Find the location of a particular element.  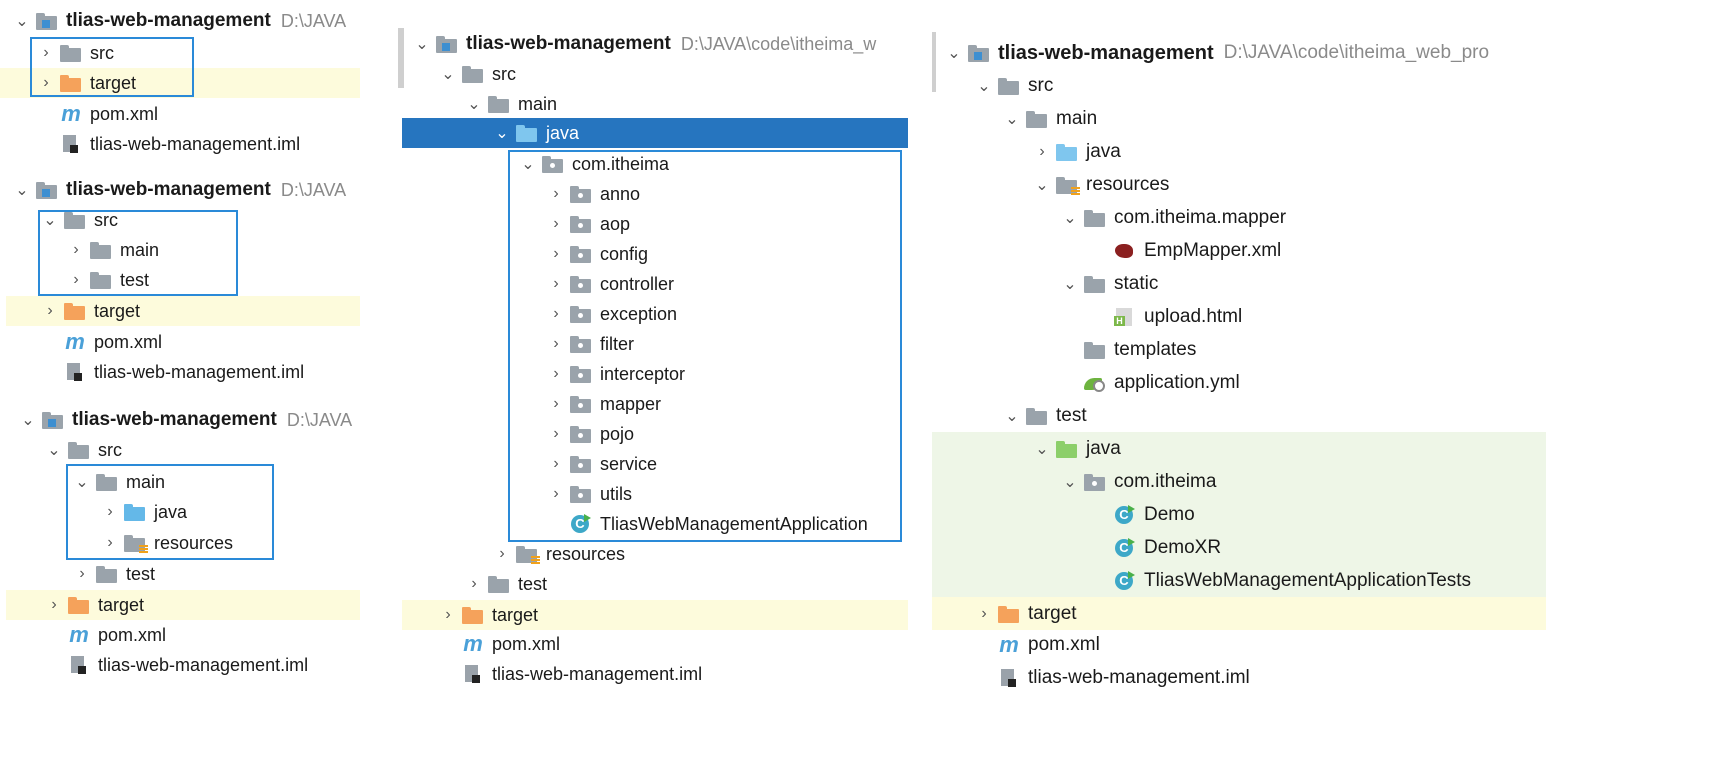

tree-row-java-selected: ⌄ java is located at coordinates (655, 133).